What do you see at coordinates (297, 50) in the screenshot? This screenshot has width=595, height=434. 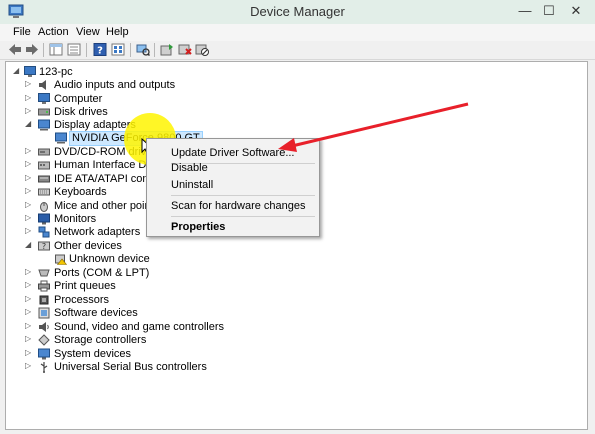 I see `toolbar: ?` at bounding box center [297, 50].